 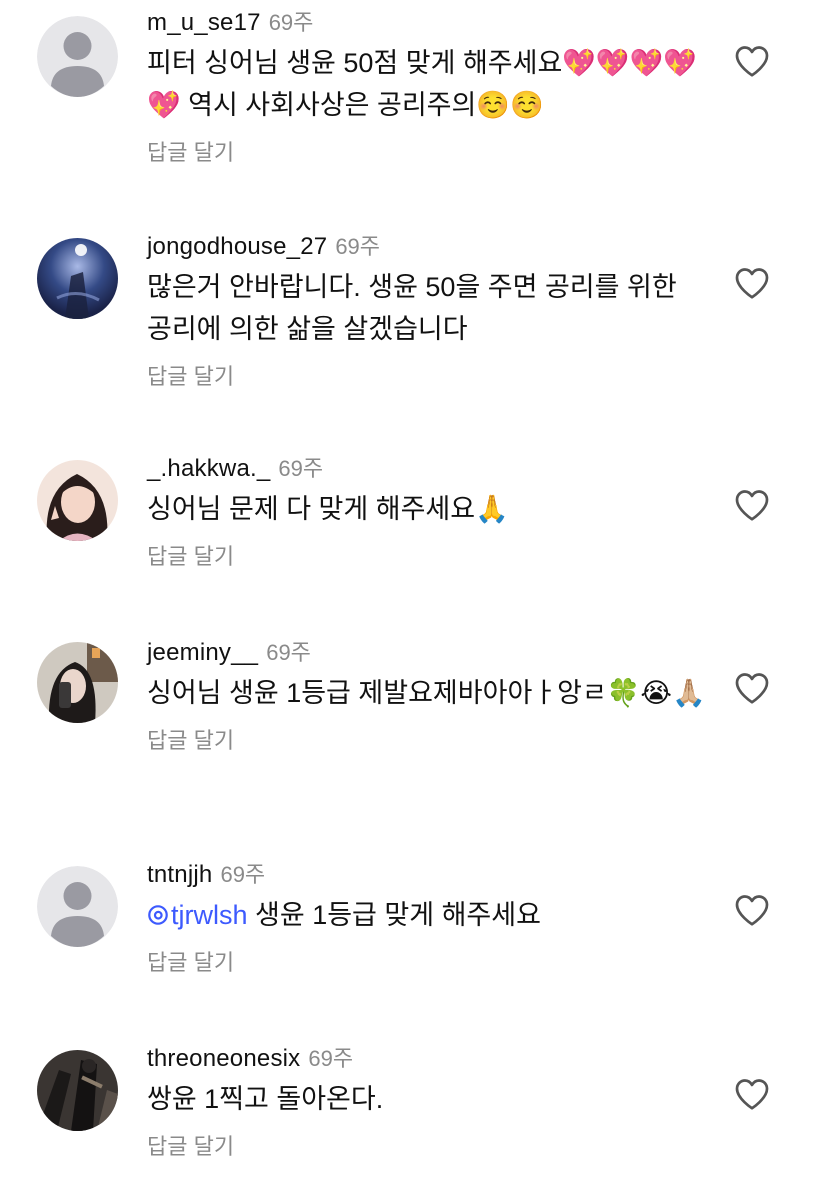 I want to click on comment-text-rest: 생윤 1등급 맞게 해주세요, so click(x=394, y=915).